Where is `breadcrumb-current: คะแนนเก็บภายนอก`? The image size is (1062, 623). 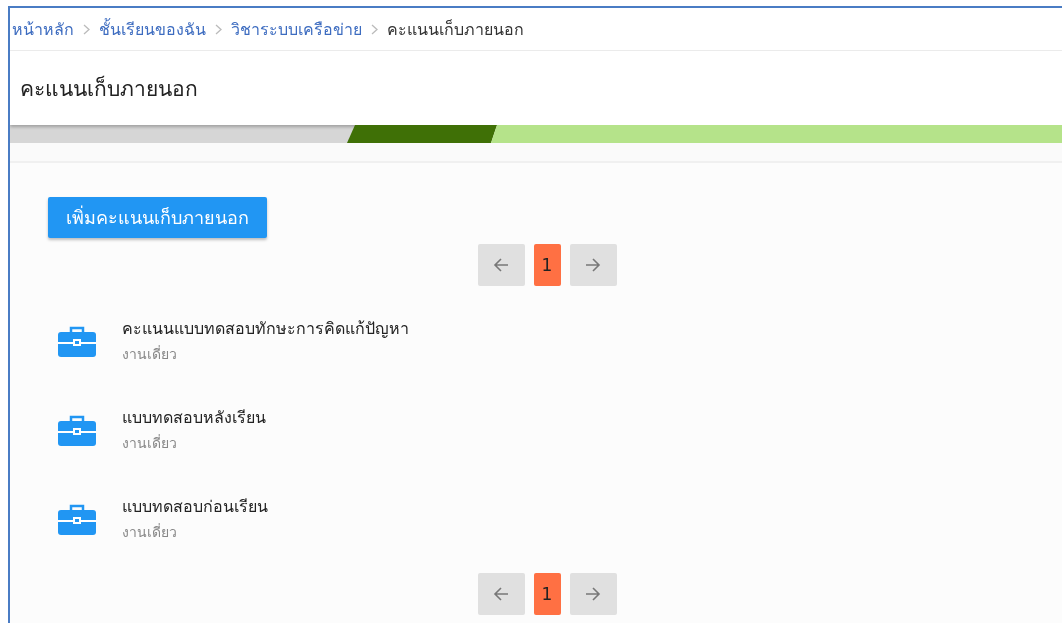
breadcrumb-current: คะแนนเก็บภายนอก is located at coordinates (455, 29).